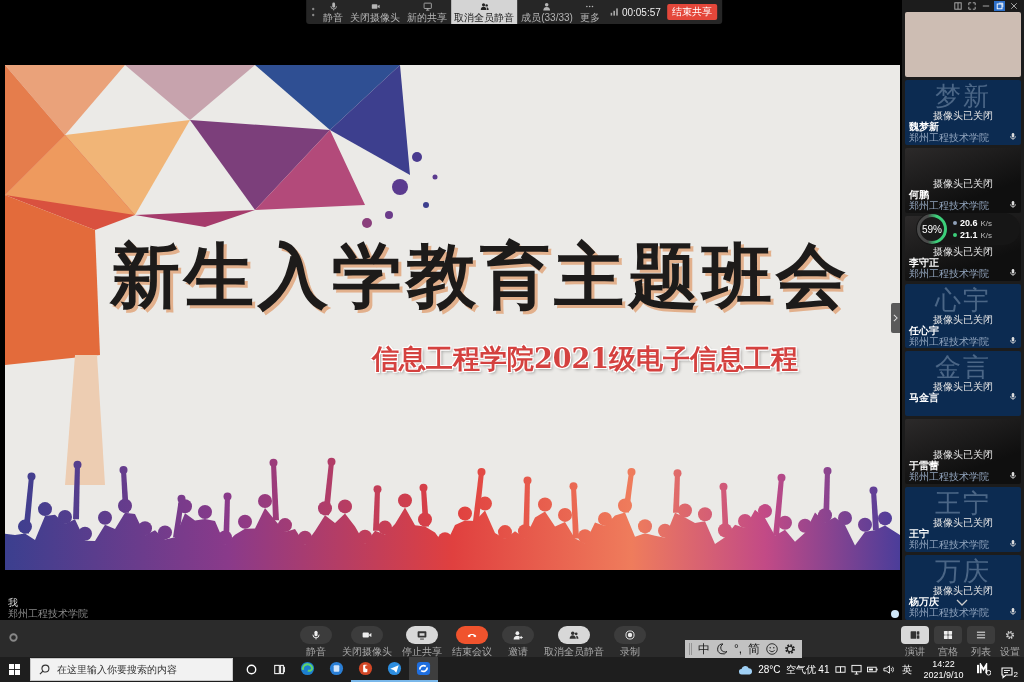 This screenshot has width=1024, height=682. Describe the element at coordinates (251, 669) in the screenshot. I see `circle-icon` at that location.